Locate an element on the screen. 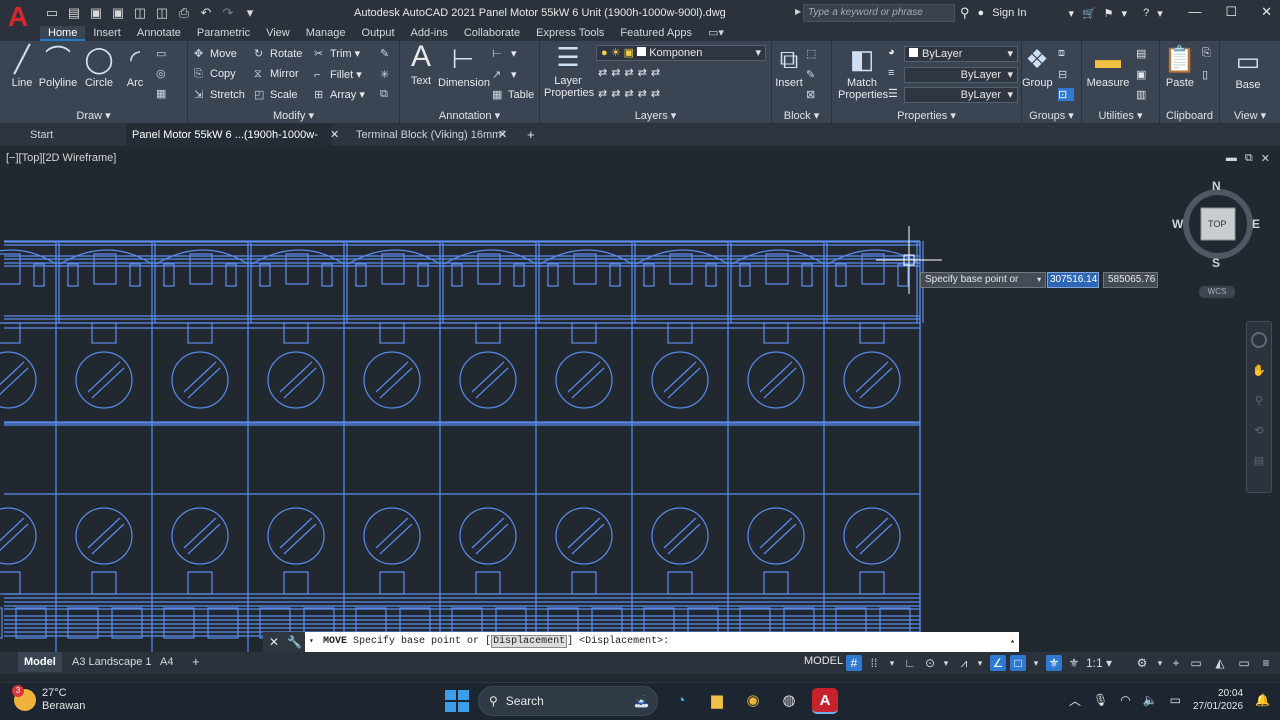 This screenshot has width=1280, height=720. hatch-button: ◎ is located at coordinates (164, 73).